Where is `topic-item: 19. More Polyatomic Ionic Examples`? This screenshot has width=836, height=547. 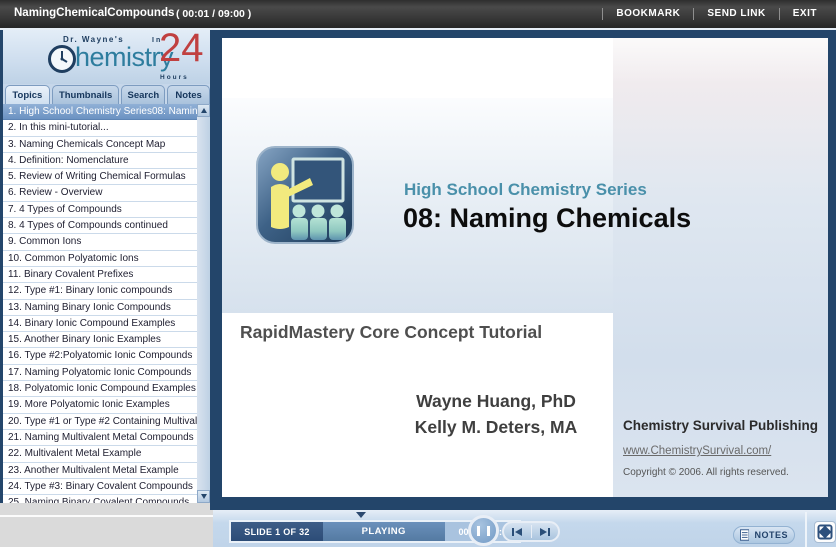
topic-item: 19. More Polyatomic Ionic Examples is located at coordinates (100, 405).